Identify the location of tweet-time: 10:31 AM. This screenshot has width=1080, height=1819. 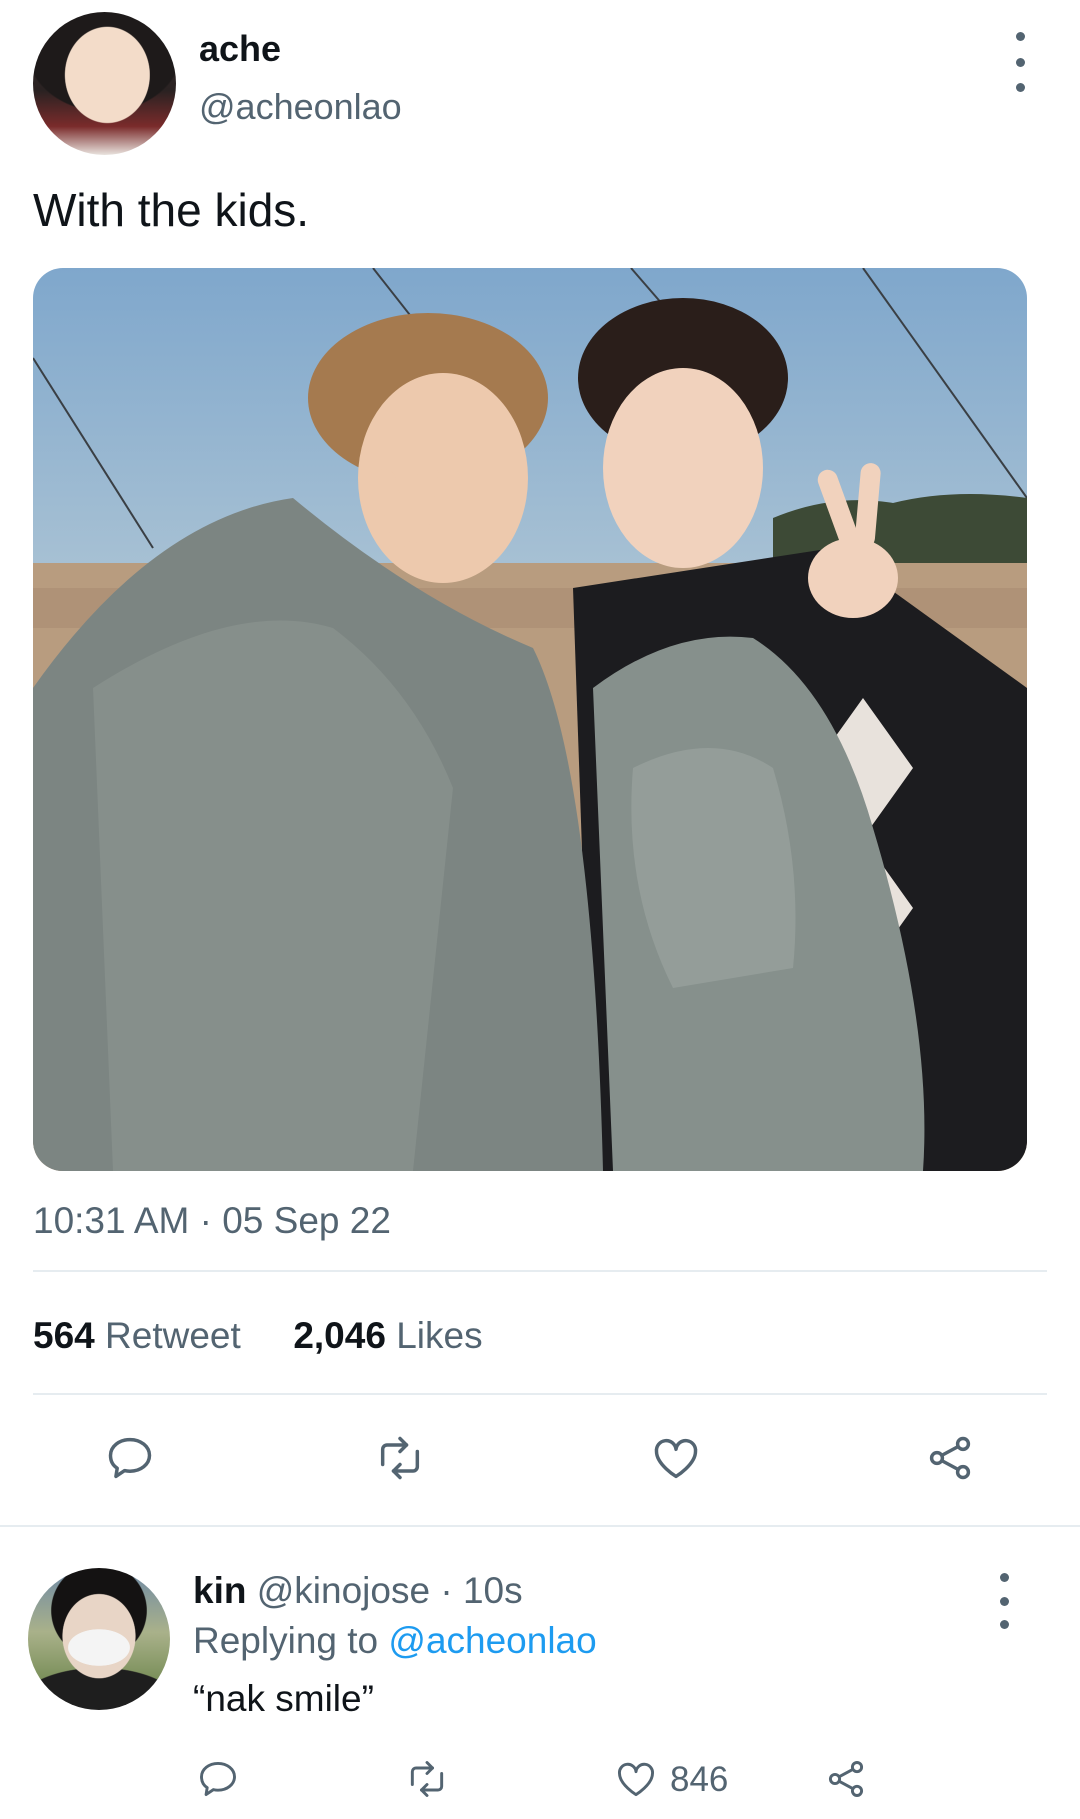
(111, 1220).